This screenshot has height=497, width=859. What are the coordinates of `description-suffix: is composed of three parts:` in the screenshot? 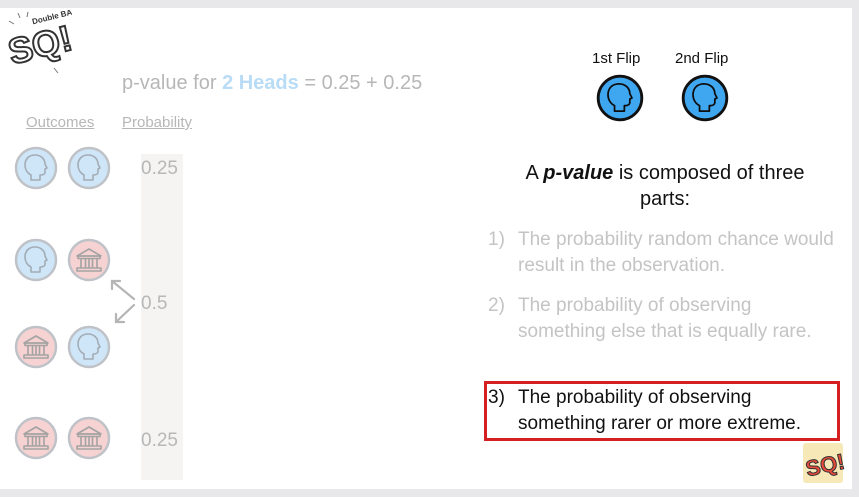 It's located at (709, 186).